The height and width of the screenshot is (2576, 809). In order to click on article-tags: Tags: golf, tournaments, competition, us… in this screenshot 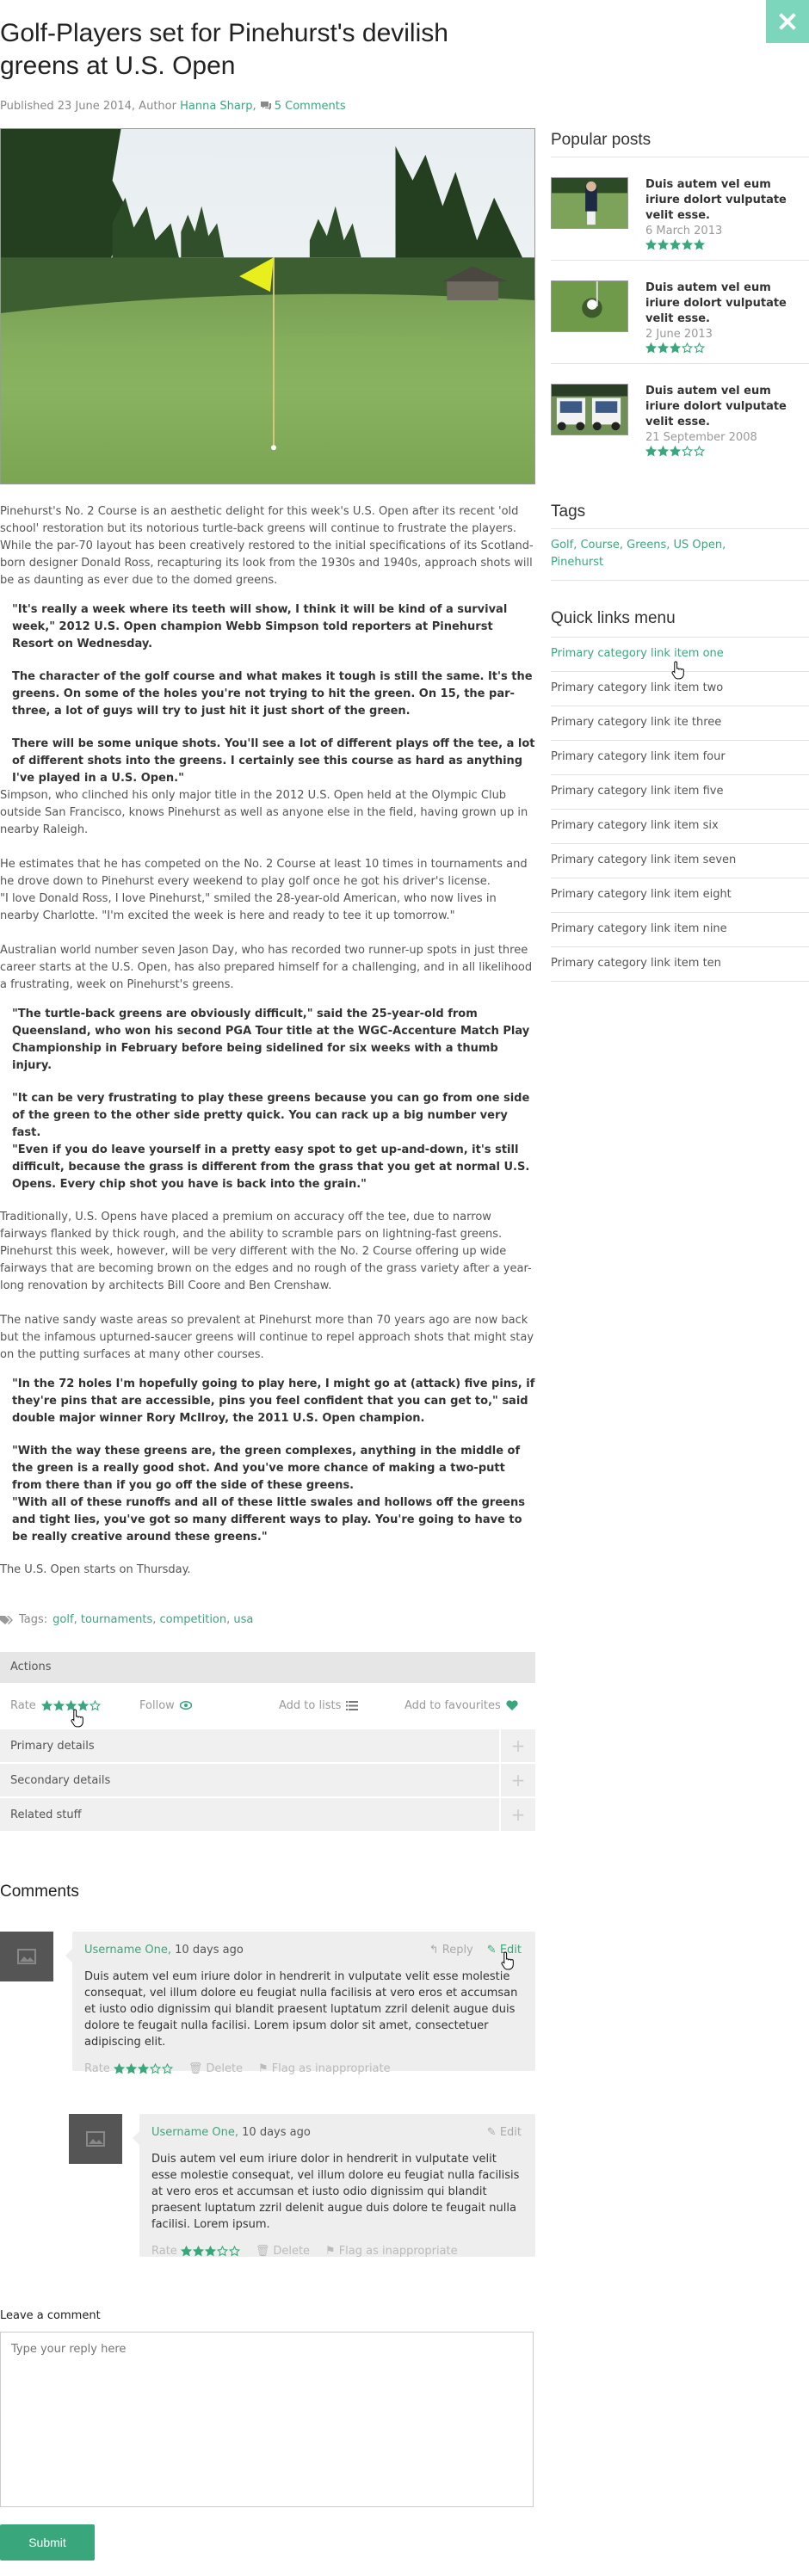, I will do `click(267, 1620)`.